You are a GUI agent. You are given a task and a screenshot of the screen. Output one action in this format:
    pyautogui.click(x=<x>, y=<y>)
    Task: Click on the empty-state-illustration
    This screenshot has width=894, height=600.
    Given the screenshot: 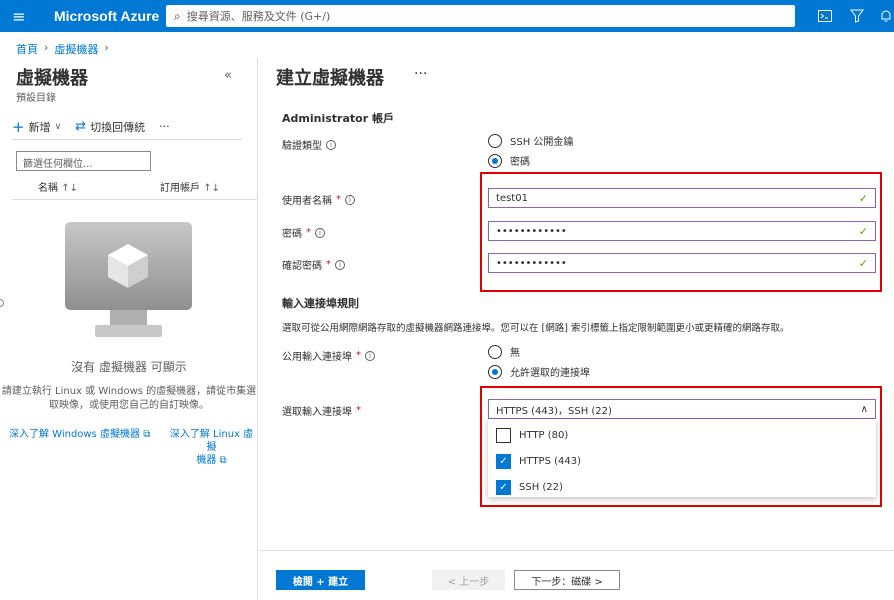 What is the action you would take?
    pyautogui.click(x=128, y=280)
    